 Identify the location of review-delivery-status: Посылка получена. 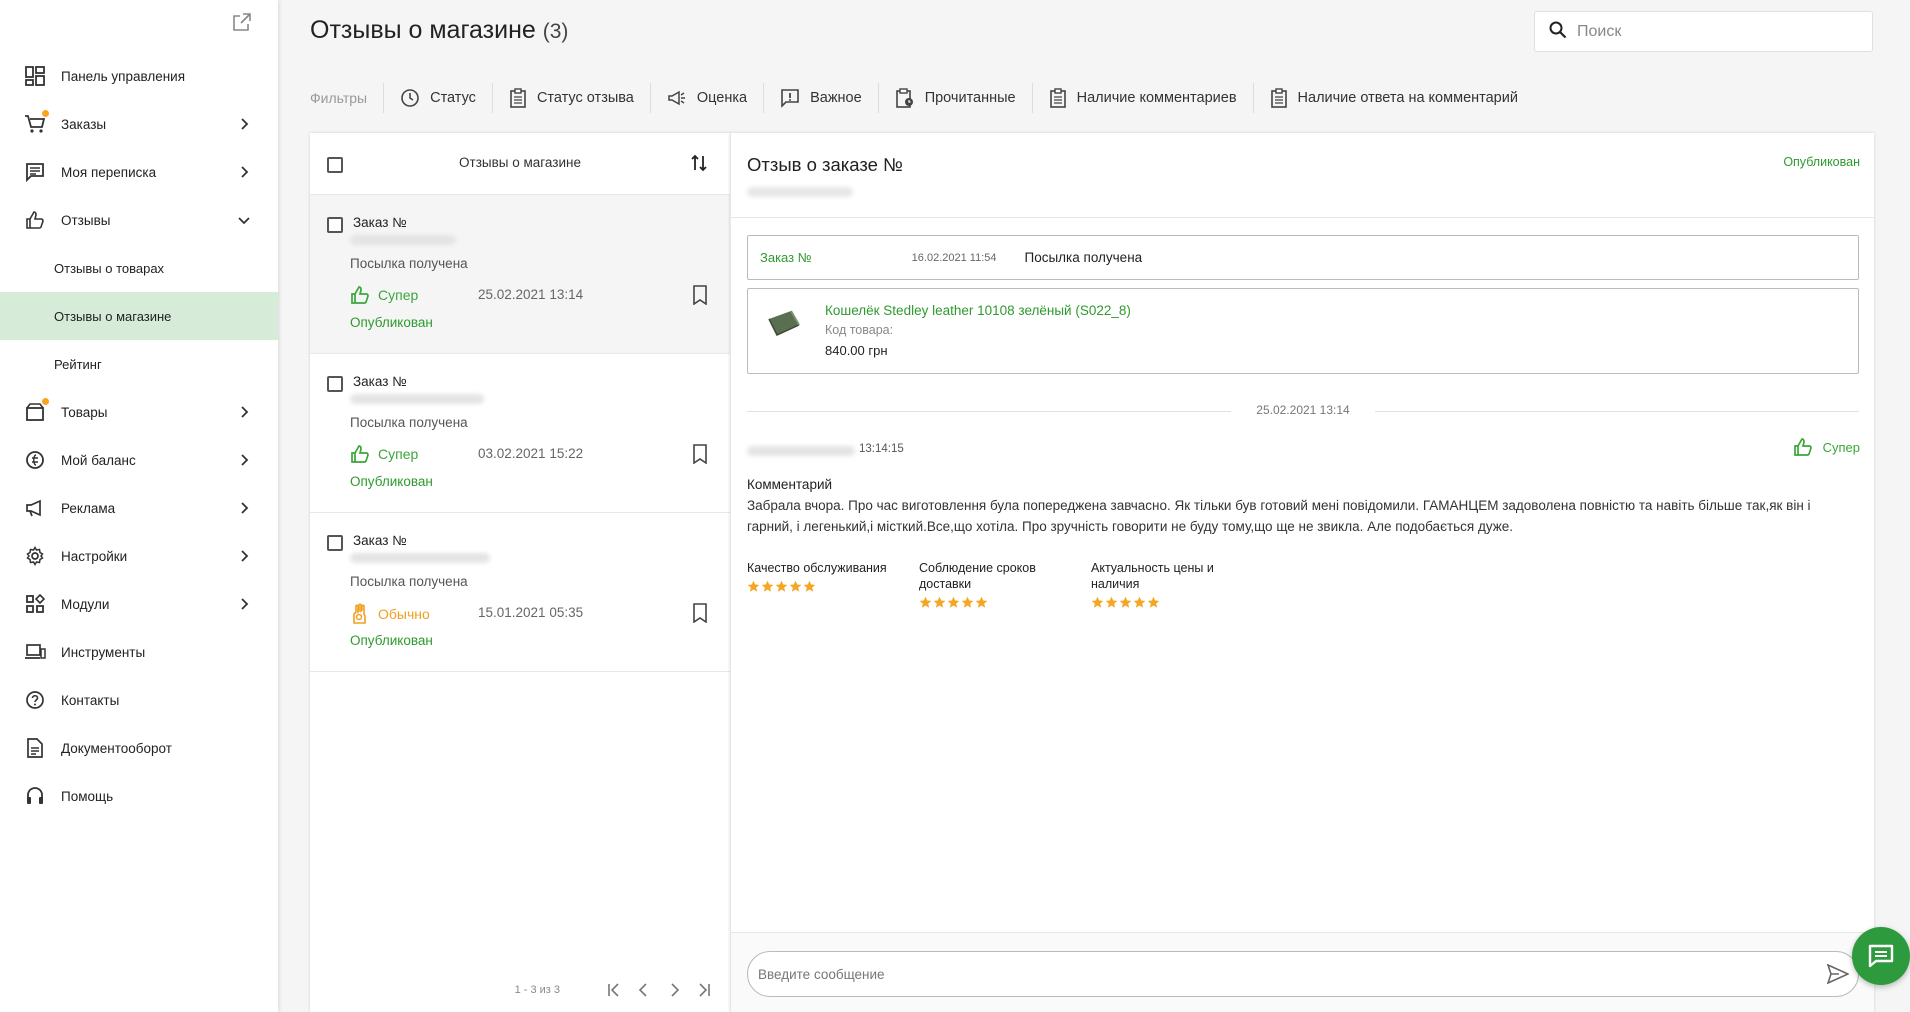
(409, 581).